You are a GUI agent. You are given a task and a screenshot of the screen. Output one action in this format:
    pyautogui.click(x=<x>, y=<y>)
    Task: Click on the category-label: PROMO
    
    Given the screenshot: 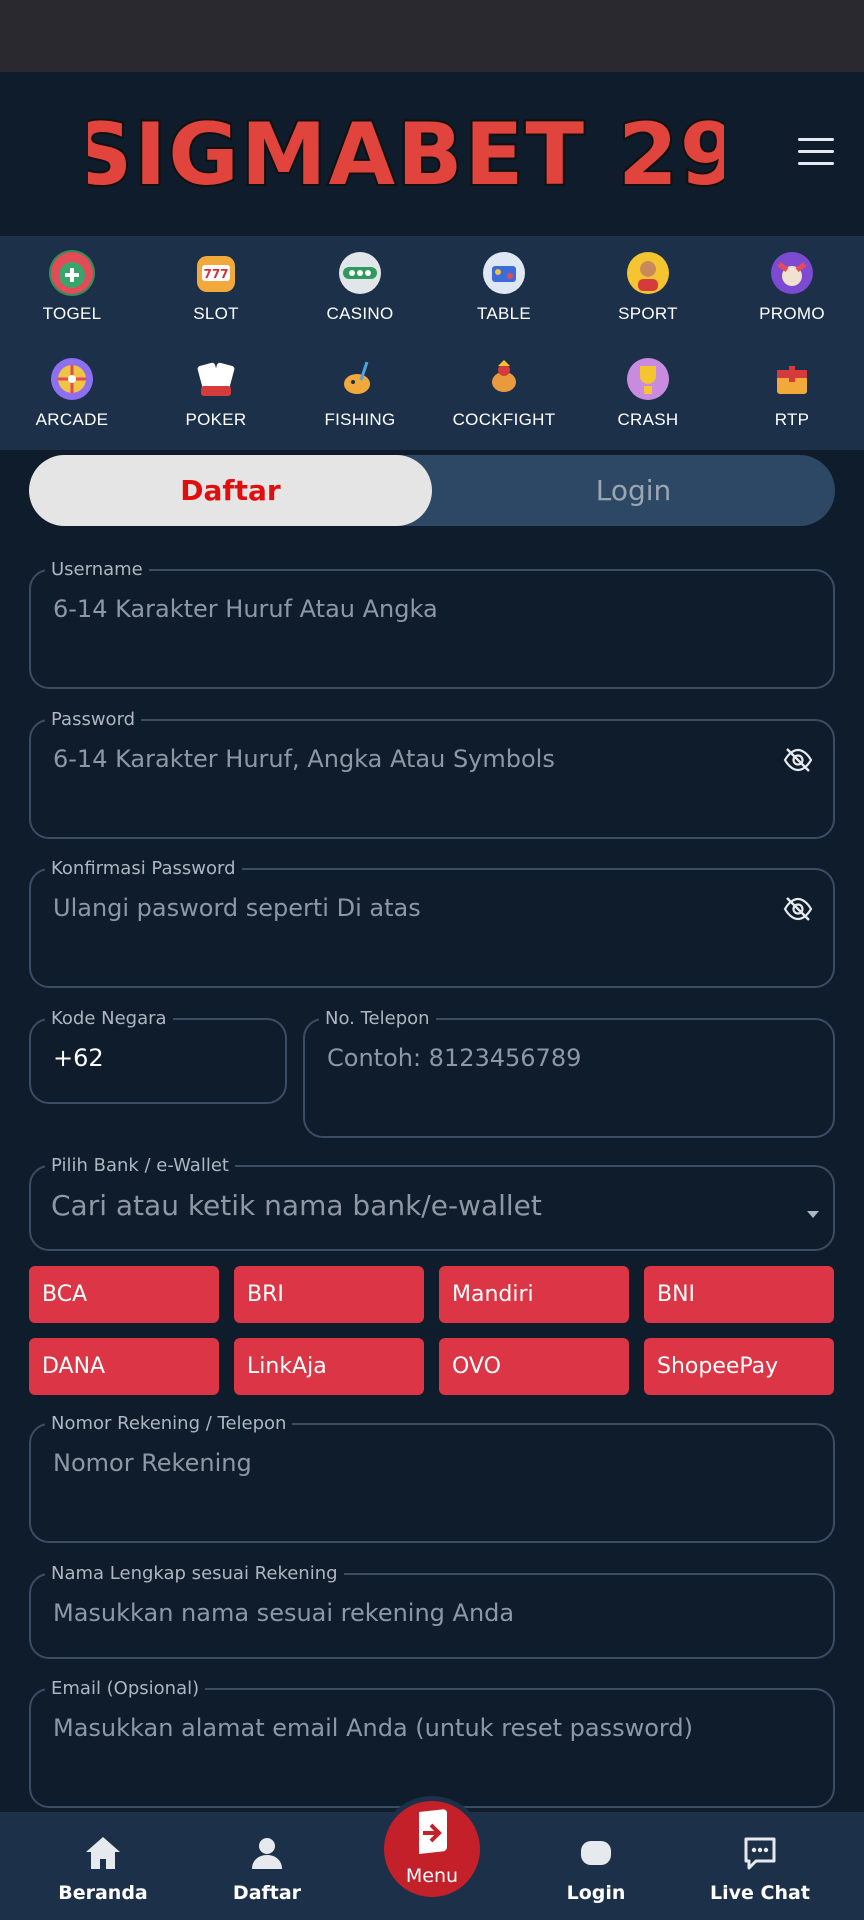 What is the action you would take?
    pyautogui.click(x=792, y=313)
    